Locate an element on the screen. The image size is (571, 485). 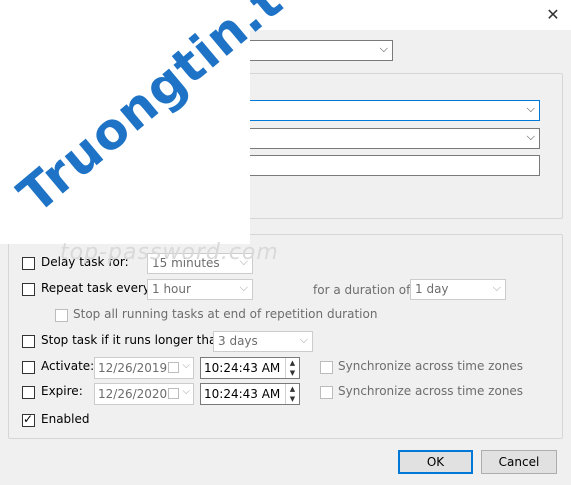
watermark-text: top-password.com is located at coordinates (169, 252).